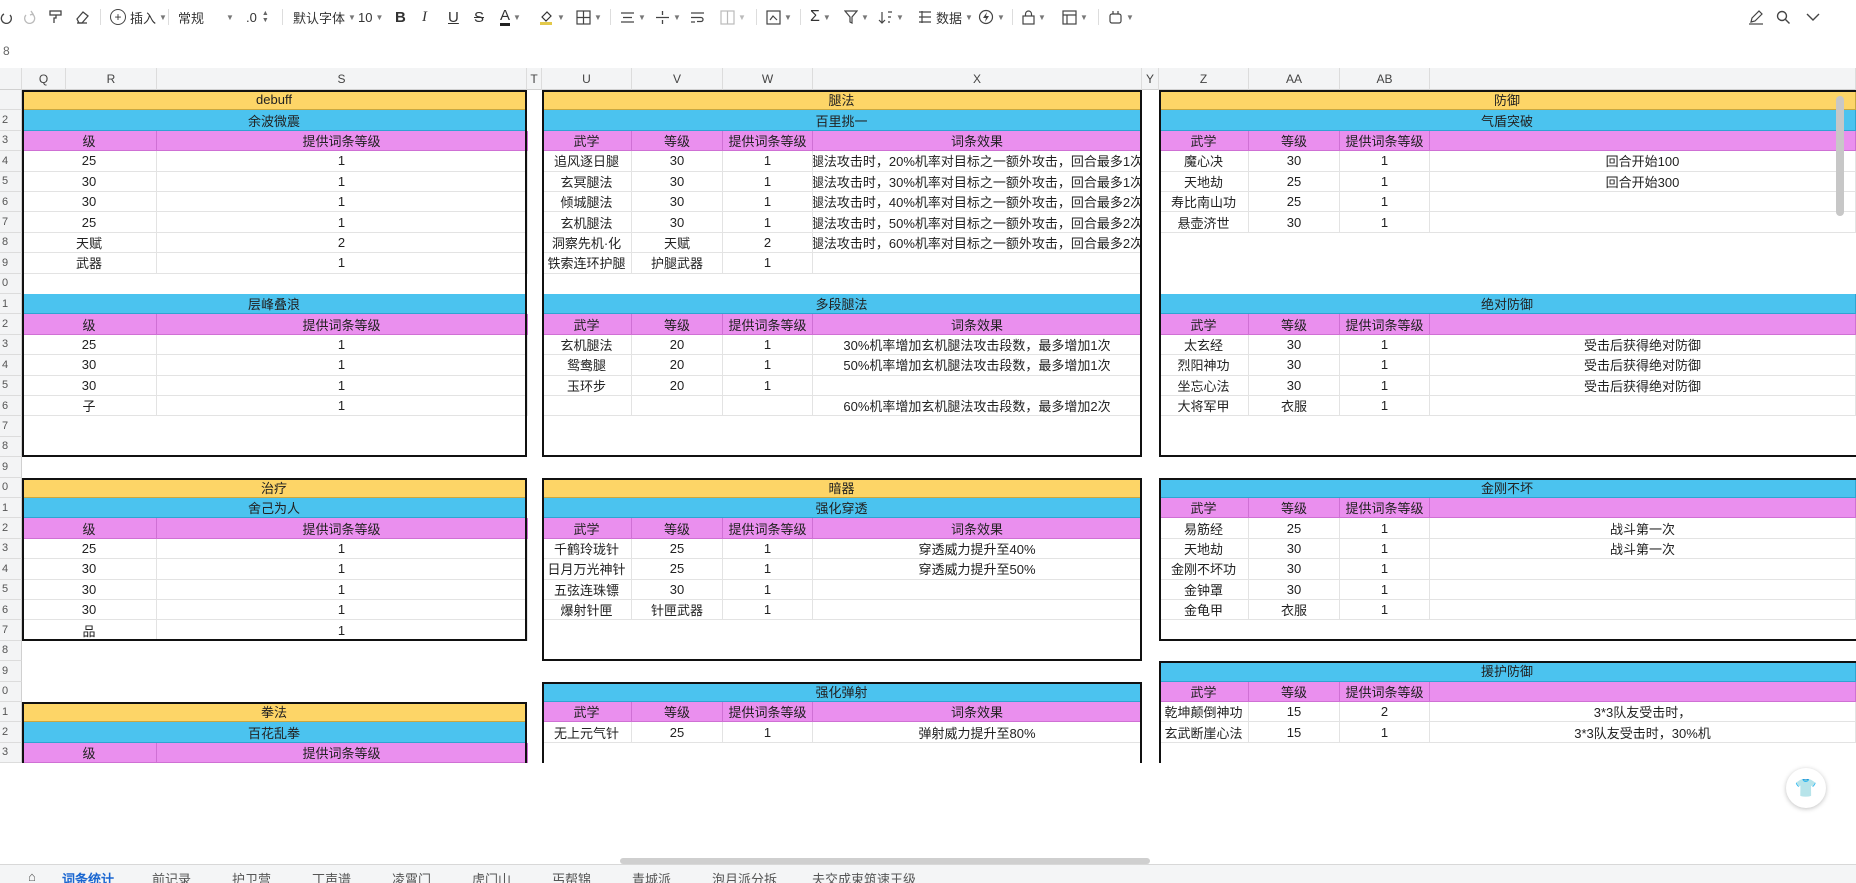  I want to click on feedback-button: 👕, so click(1806, 788).